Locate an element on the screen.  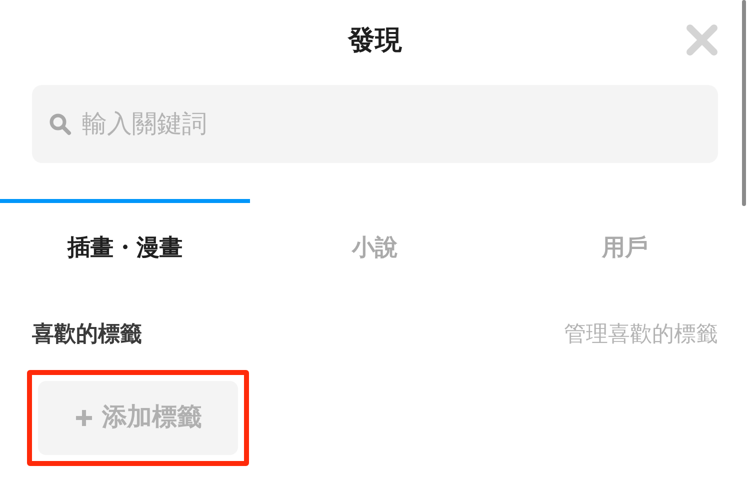
close-button is located at coordinates (702, 40).